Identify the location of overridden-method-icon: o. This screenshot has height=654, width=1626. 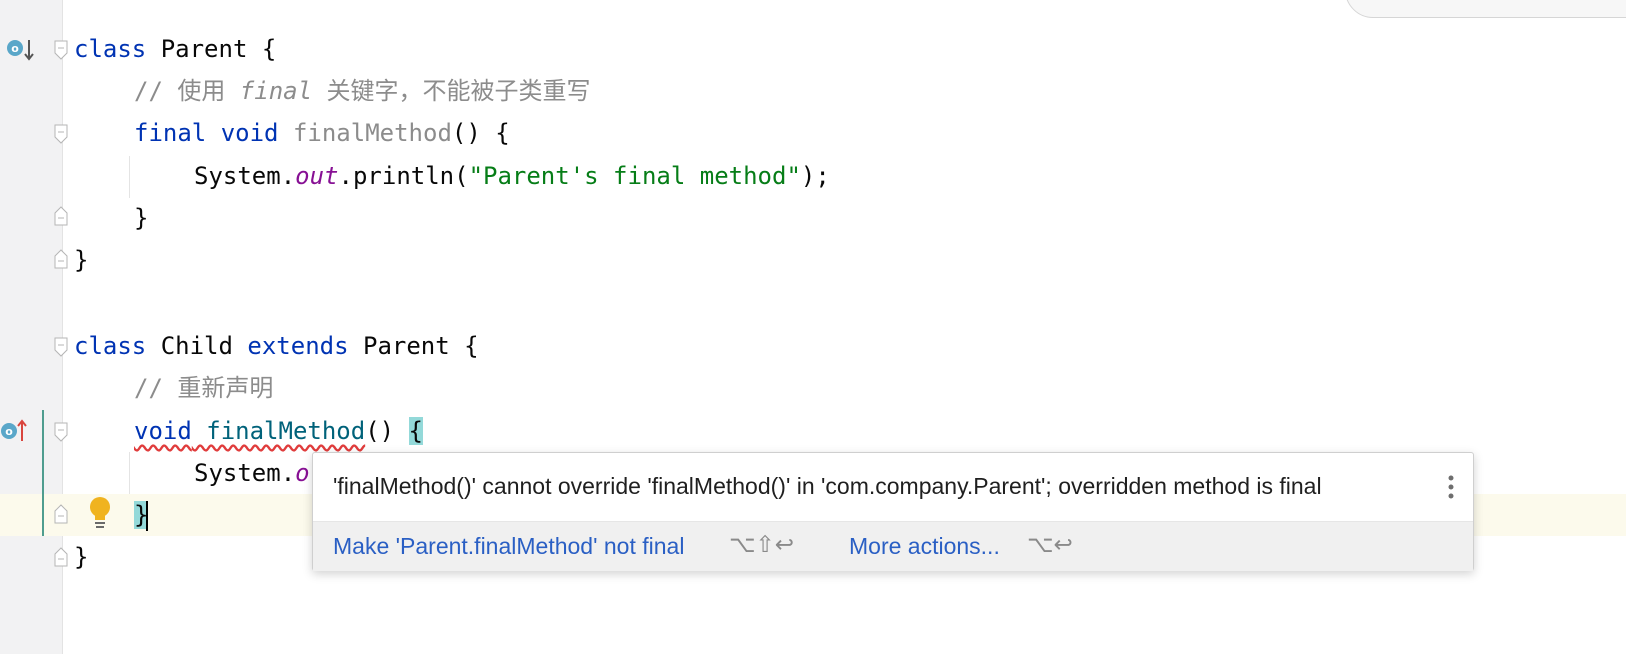
(21, 53).